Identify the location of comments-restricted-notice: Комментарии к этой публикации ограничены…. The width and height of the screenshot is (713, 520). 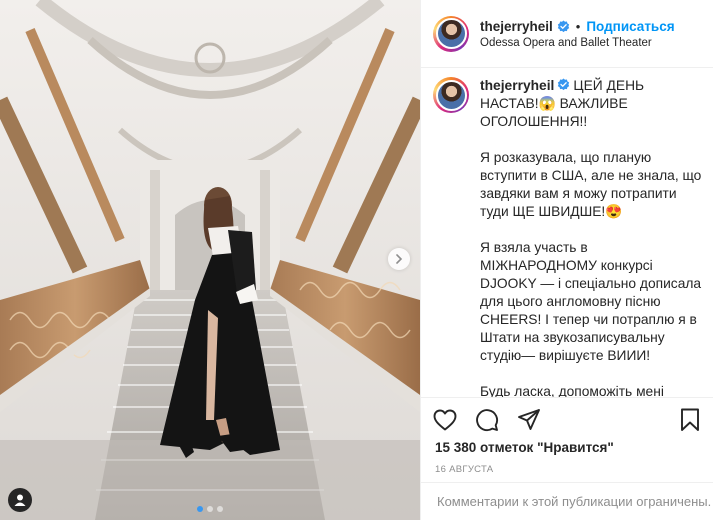
(567, 501).